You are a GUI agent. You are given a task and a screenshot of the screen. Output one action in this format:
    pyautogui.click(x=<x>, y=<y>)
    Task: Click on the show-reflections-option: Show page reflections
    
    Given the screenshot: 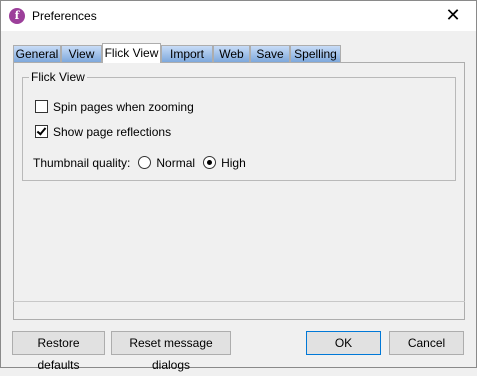 What is the action you would take?
    pyautogui.click(x=103, y=133)
    